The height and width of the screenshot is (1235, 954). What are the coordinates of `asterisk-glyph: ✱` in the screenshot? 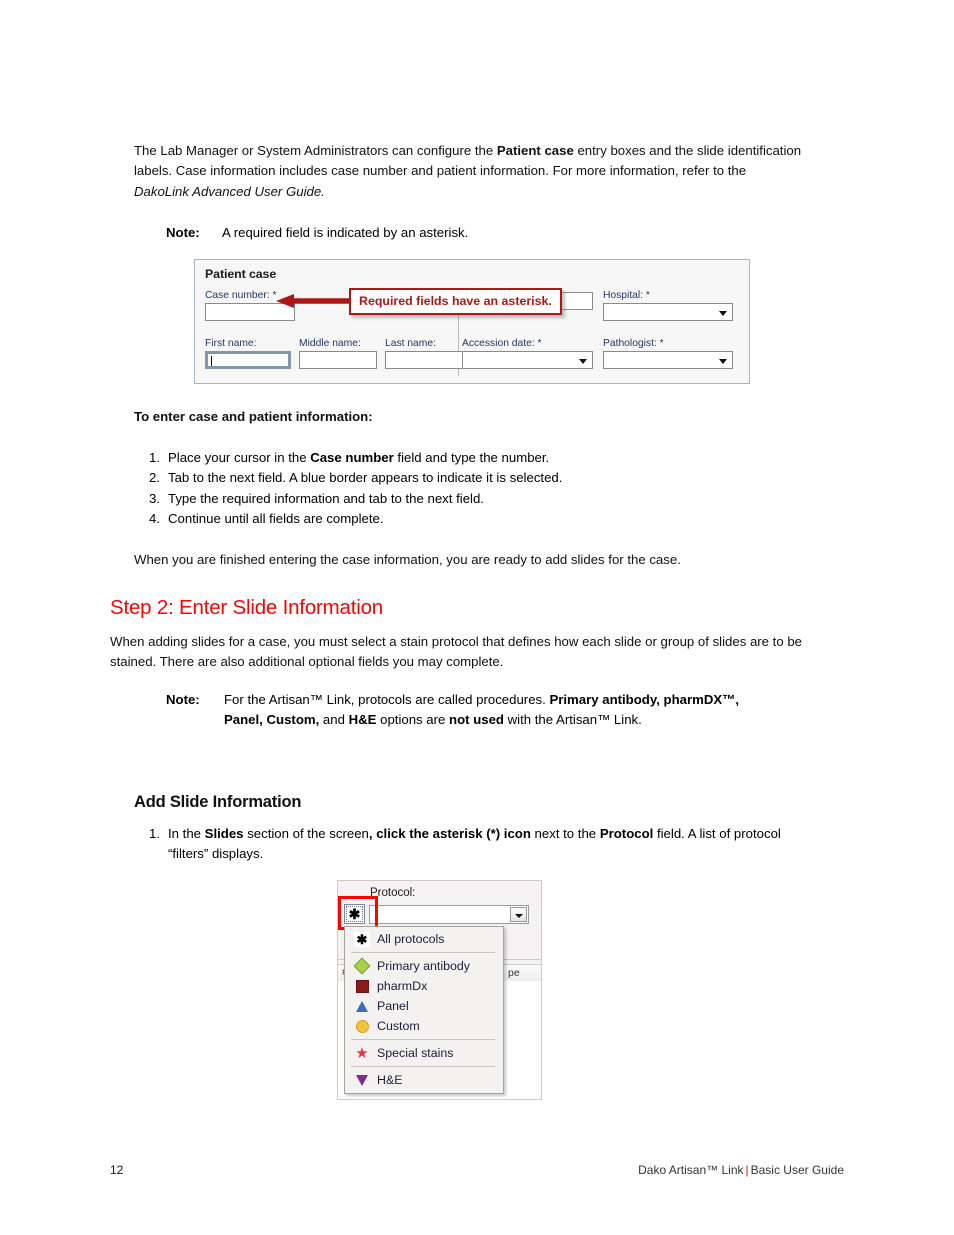 It's located at (362, 939).